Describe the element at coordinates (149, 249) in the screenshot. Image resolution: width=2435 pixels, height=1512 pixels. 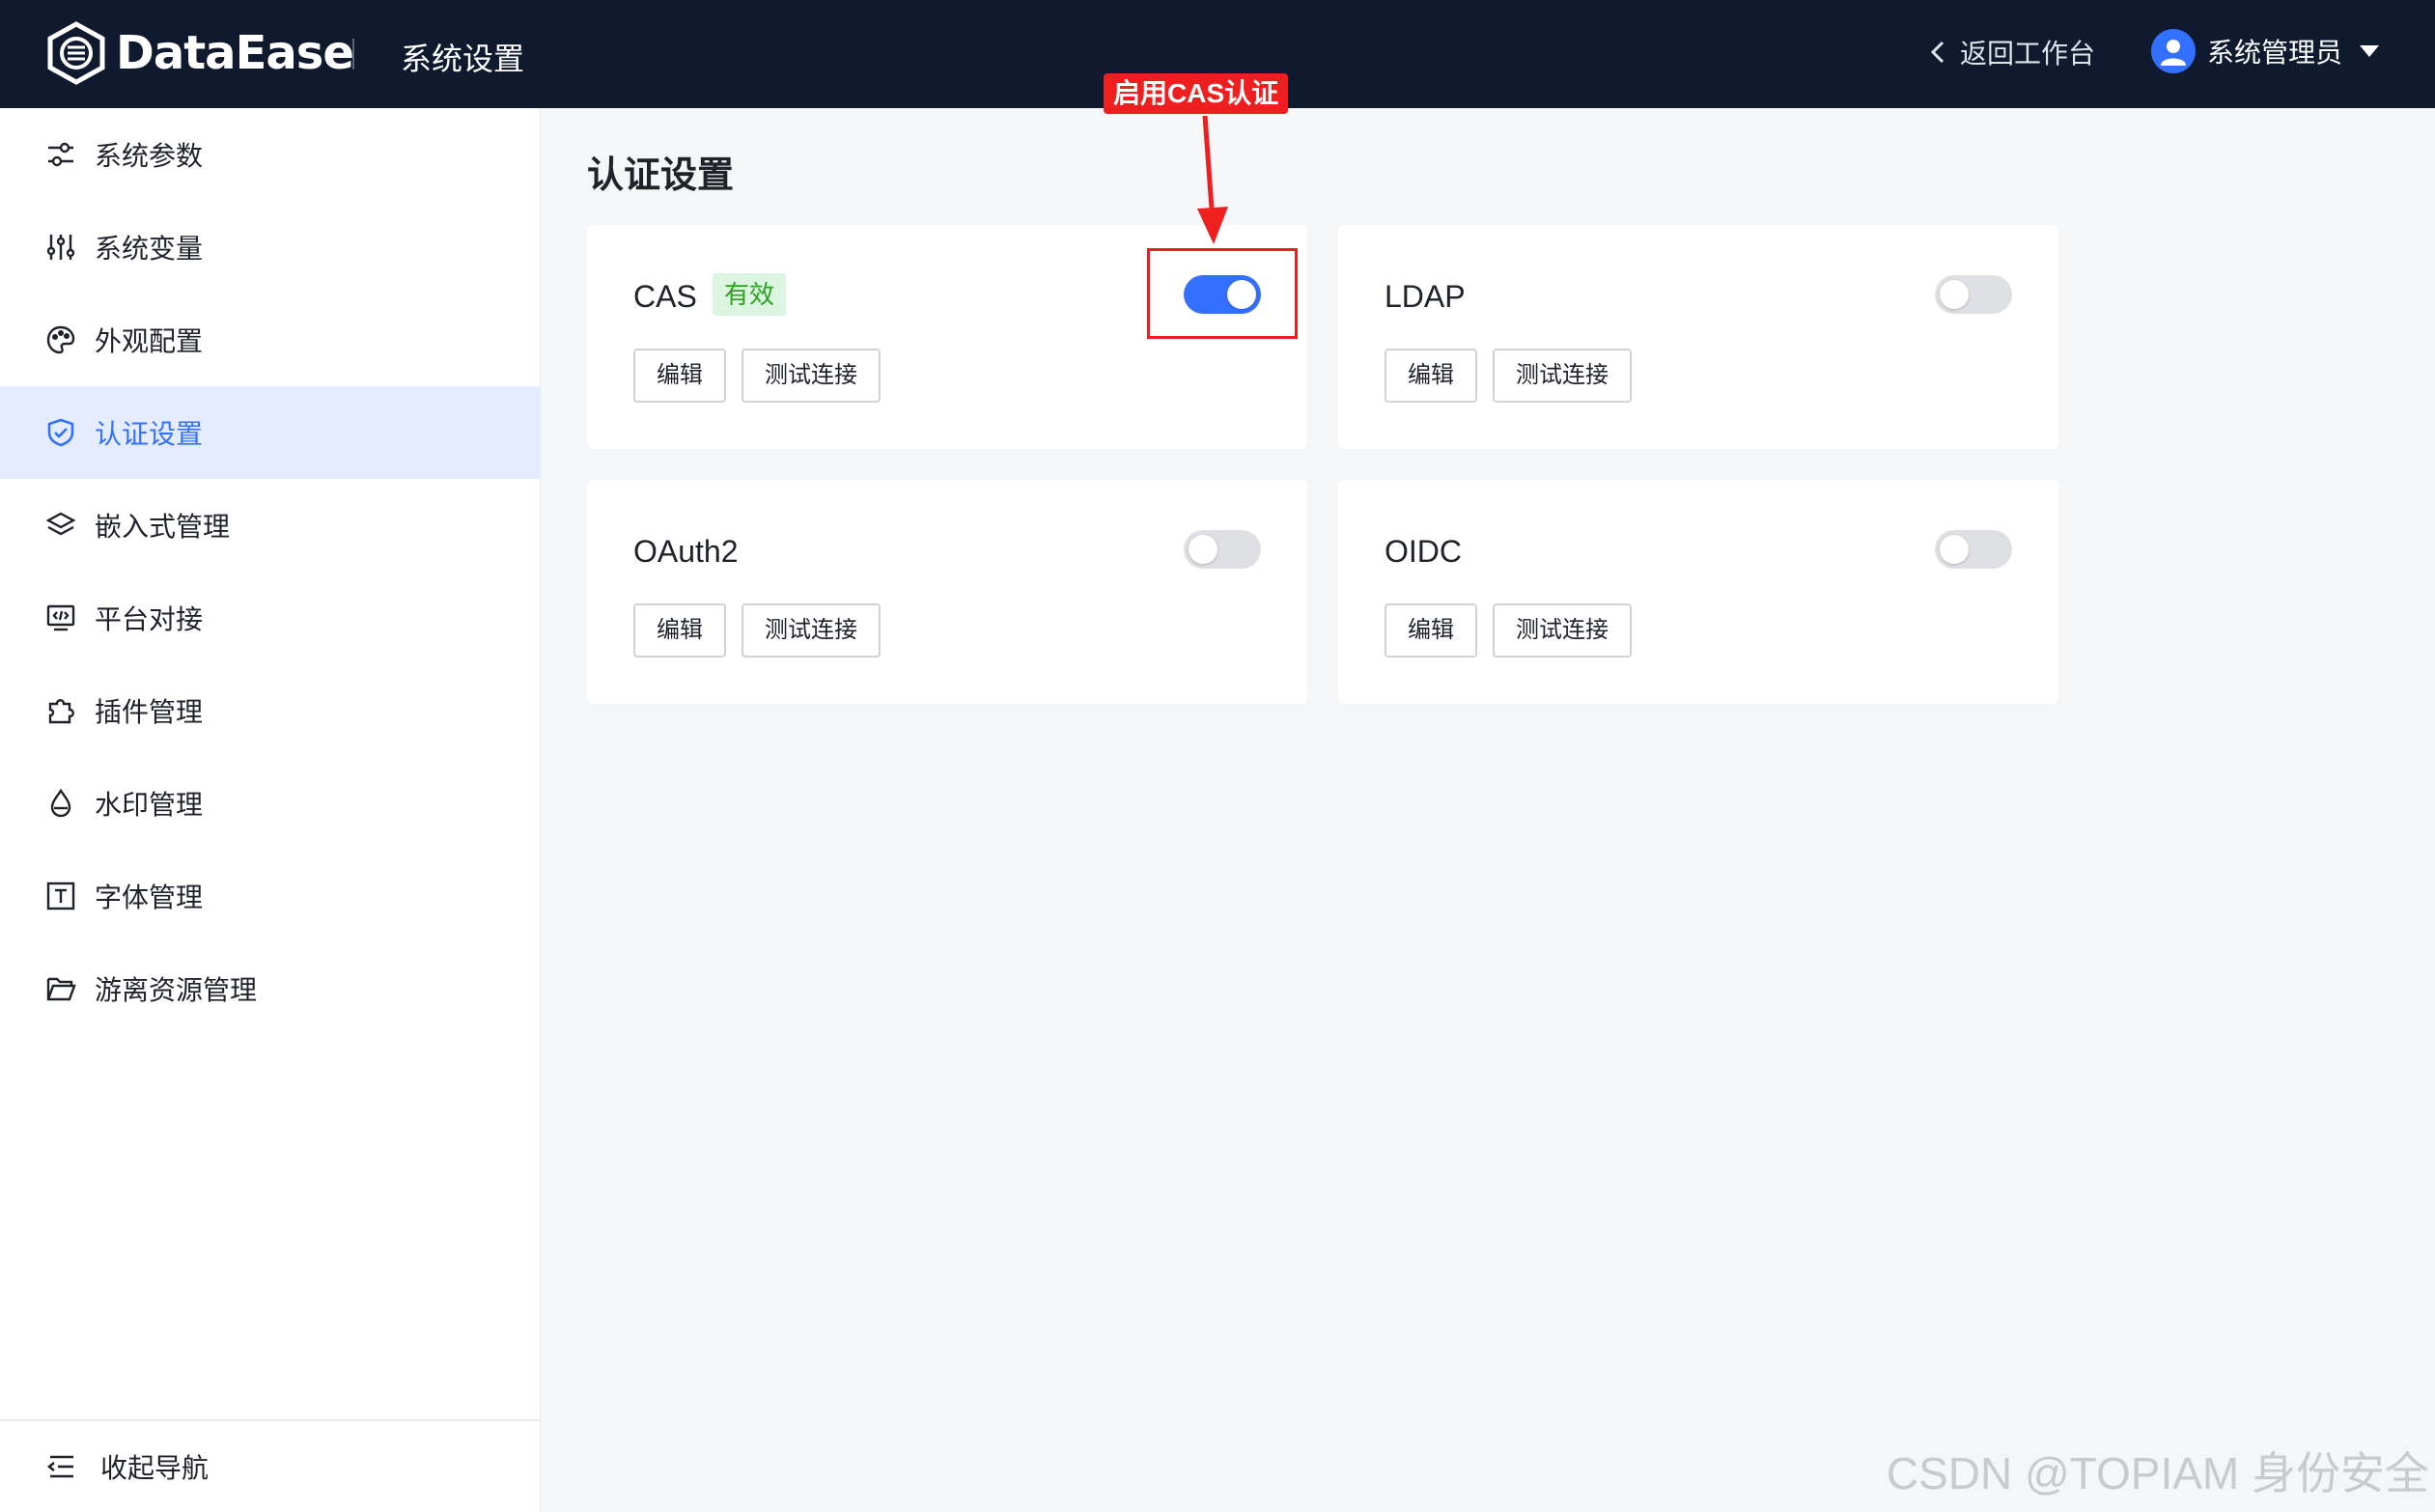
I see `sidebar-item-label: 系统变量` at that location.